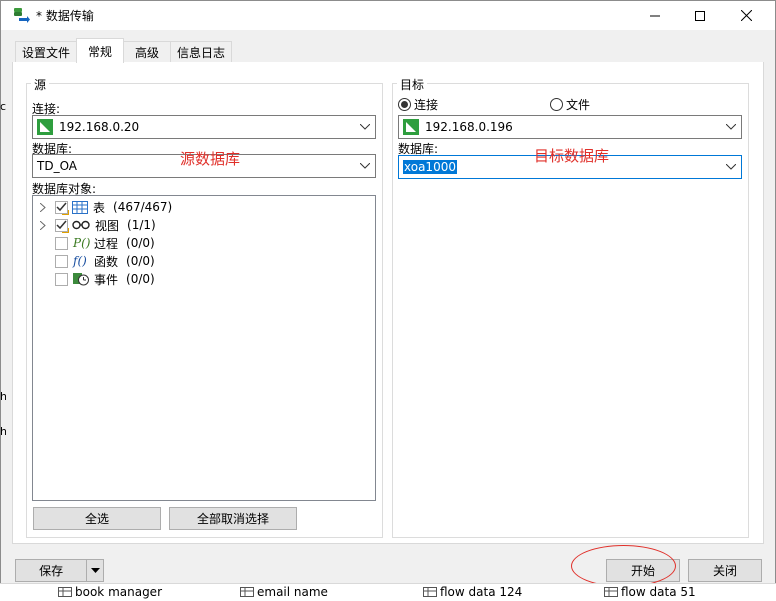 Image resolution: width=776 pixels, height=601 pixels. Describe the element at coordinates (40, 84) in the screenshot. I see `source-group-title: 源` at that location.